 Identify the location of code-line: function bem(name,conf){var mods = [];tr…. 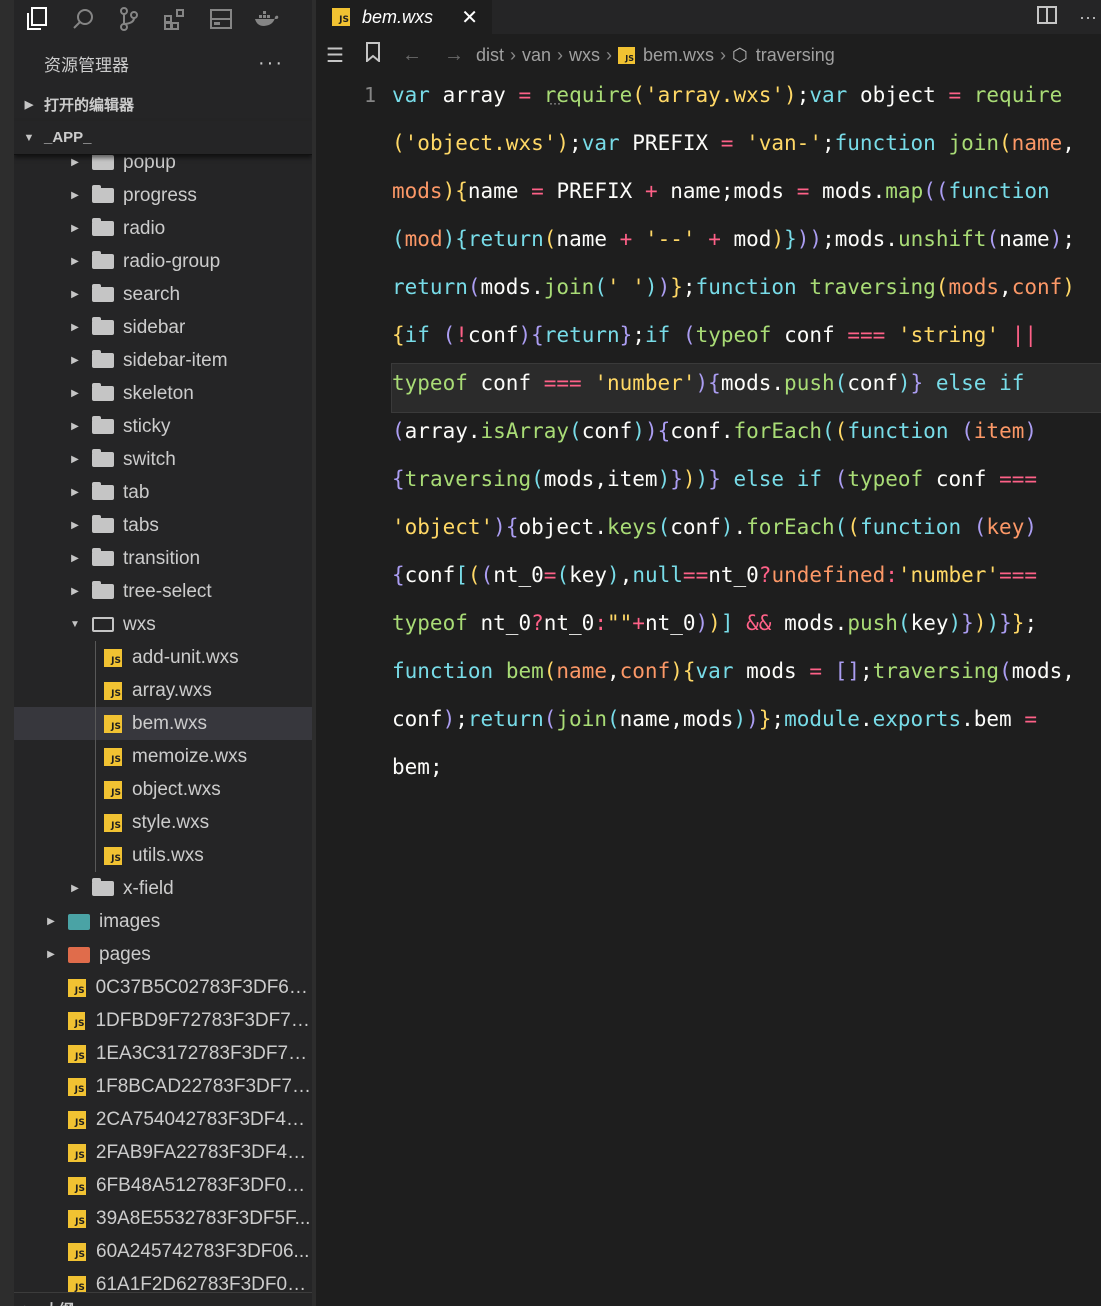
(733, 671).